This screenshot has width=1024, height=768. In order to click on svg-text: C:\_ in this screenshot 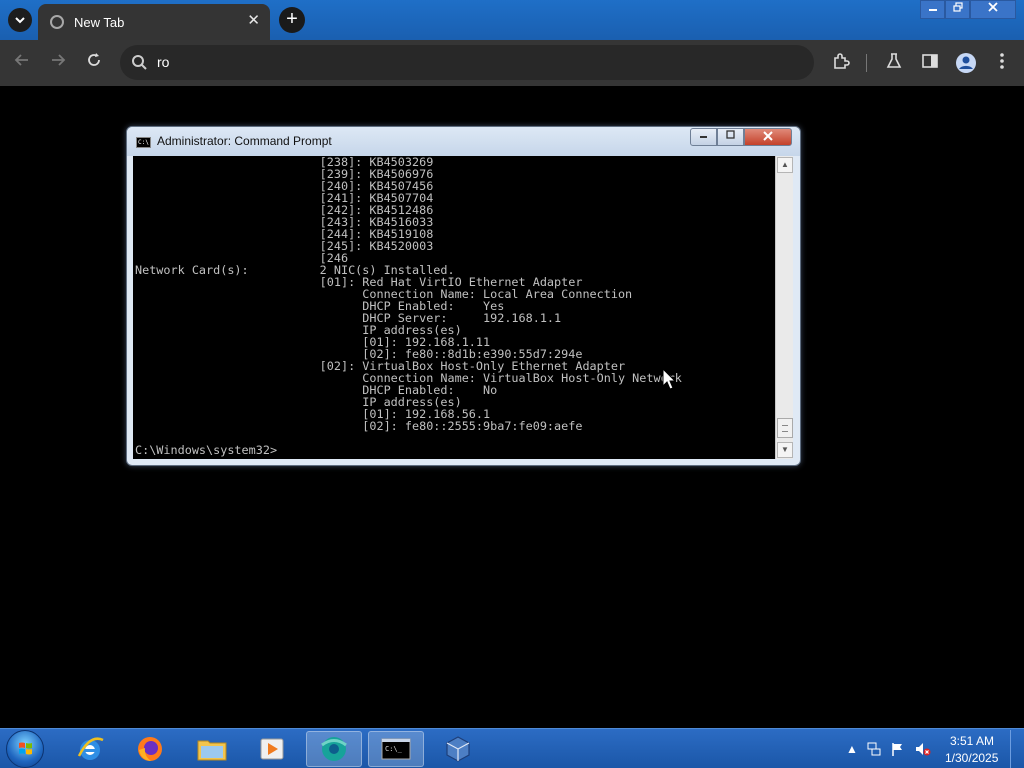, I will do `click(394, 749)`.